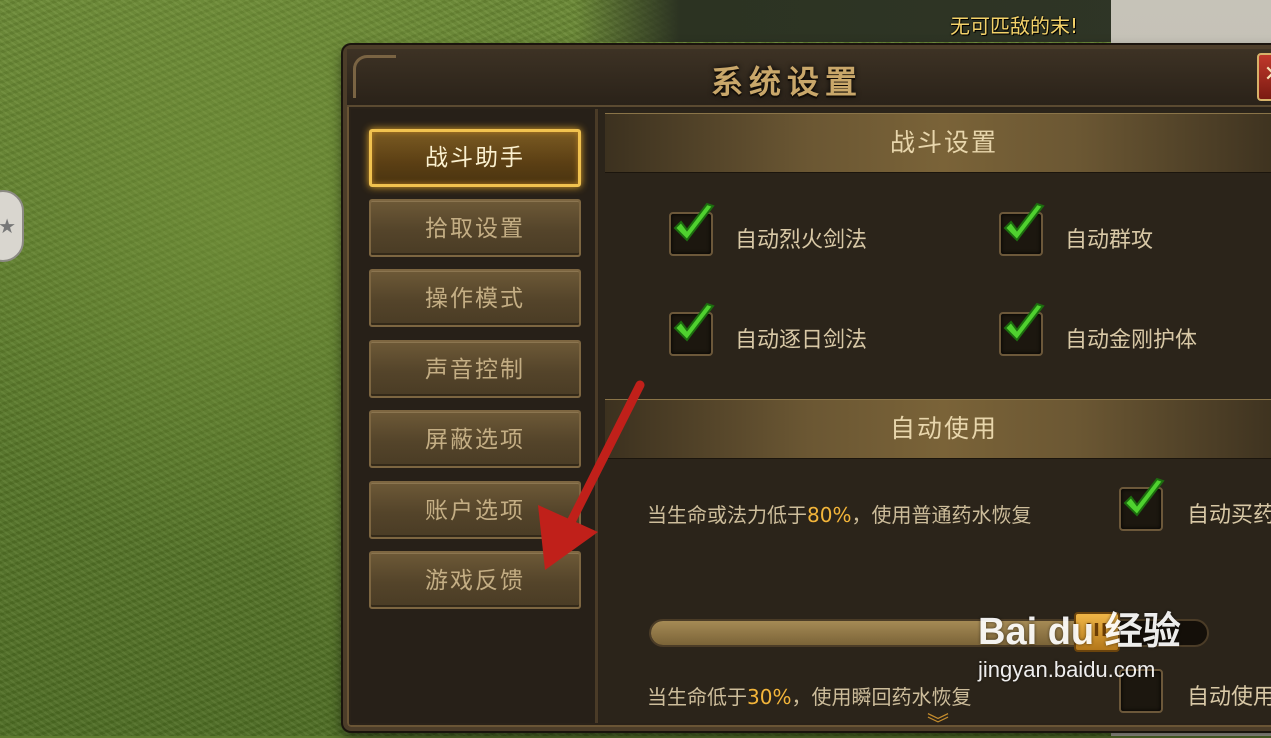 Image resolution: width=1271 pixels, height=738 pixels. Describe the element at coordinates (1229, 515) in the screenshot. I see `auto-buy-label: 自动买药` at that location.